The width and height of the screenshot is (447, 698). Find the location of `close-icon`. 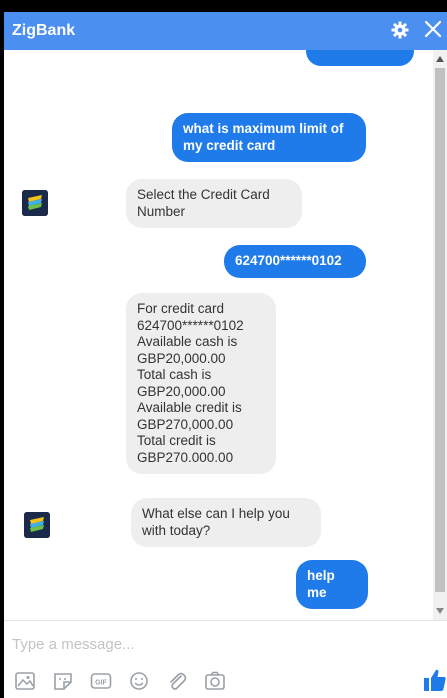

close-icon is located at coordinates (433, 29).